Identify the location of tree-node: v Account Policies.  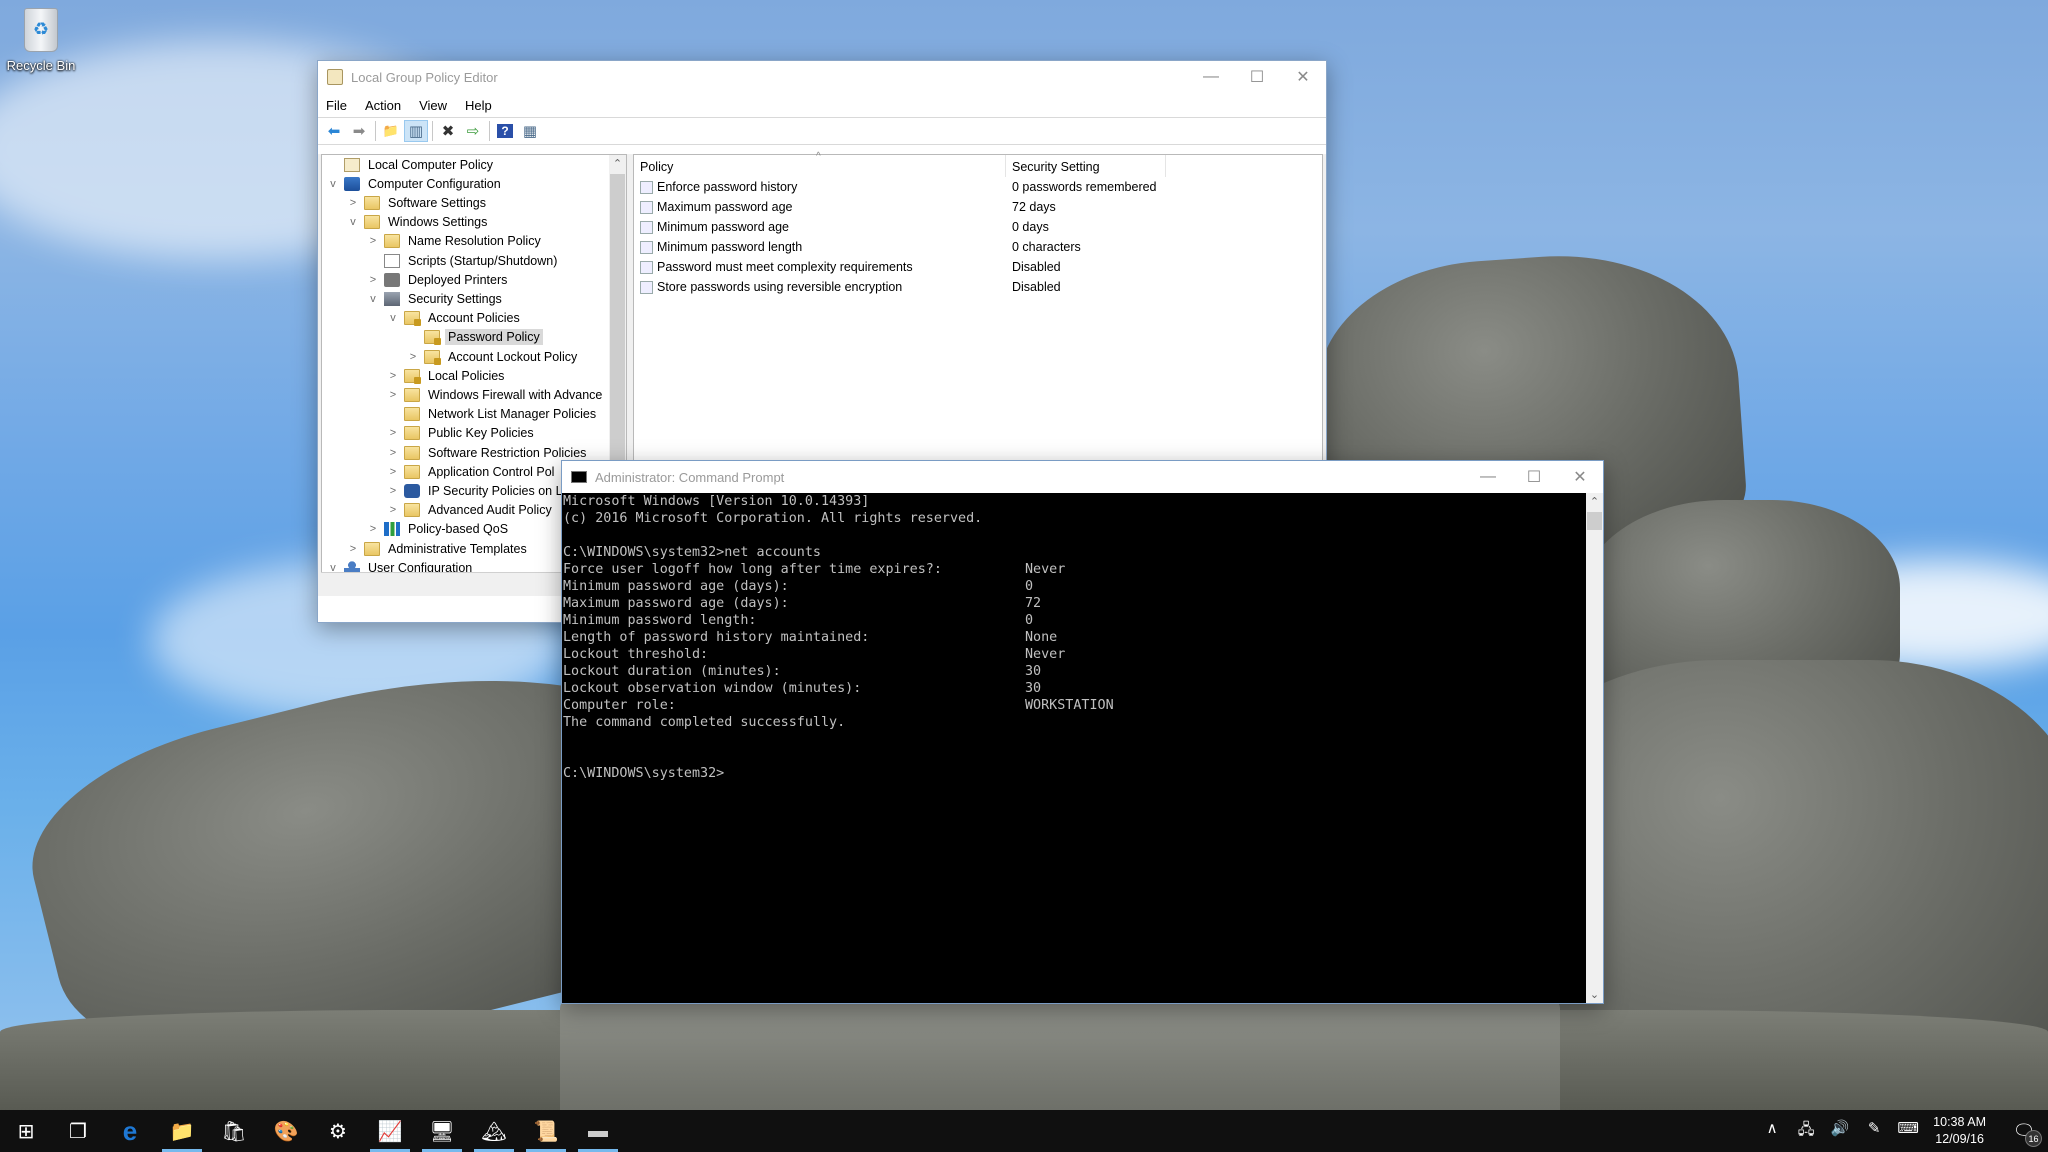
(454, 318).